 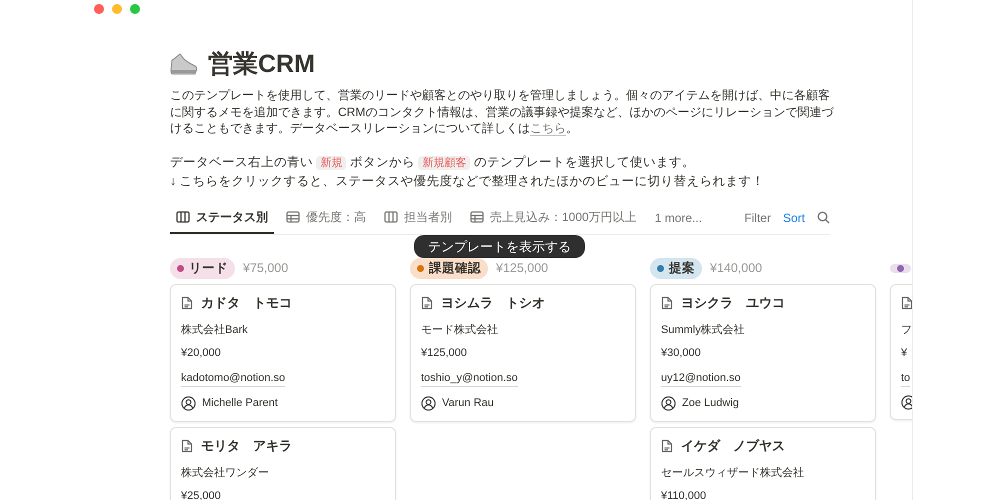 I want to click on deal-amount: ¥30,000, so click(x=681, y=353).